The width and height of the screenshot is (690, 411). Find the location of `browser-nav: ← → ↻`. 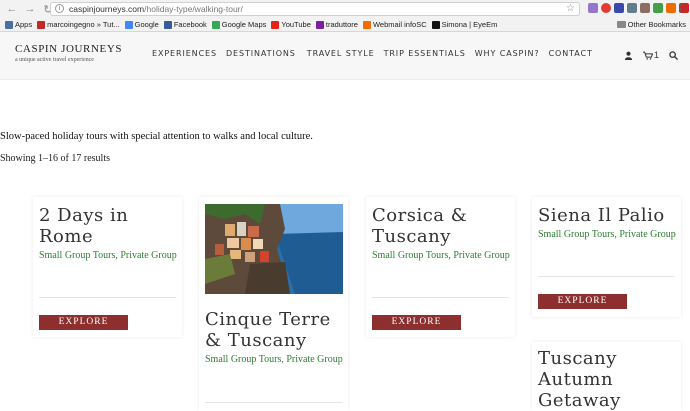

browser-nav: ← → ↻ is located at coordinates (30, 9).